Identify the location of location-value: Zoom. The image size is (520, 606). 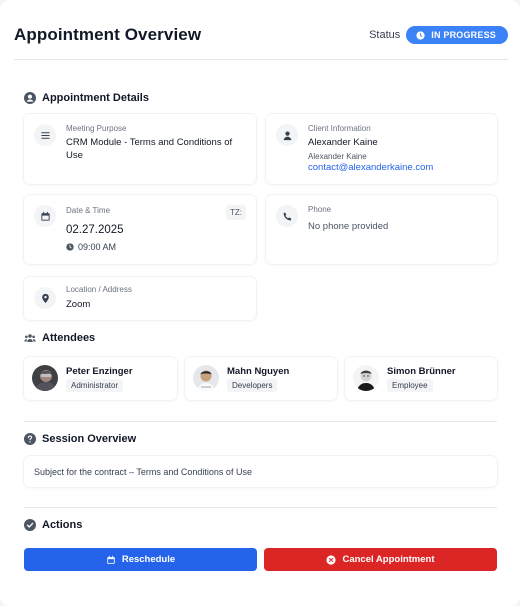
(78, 304).